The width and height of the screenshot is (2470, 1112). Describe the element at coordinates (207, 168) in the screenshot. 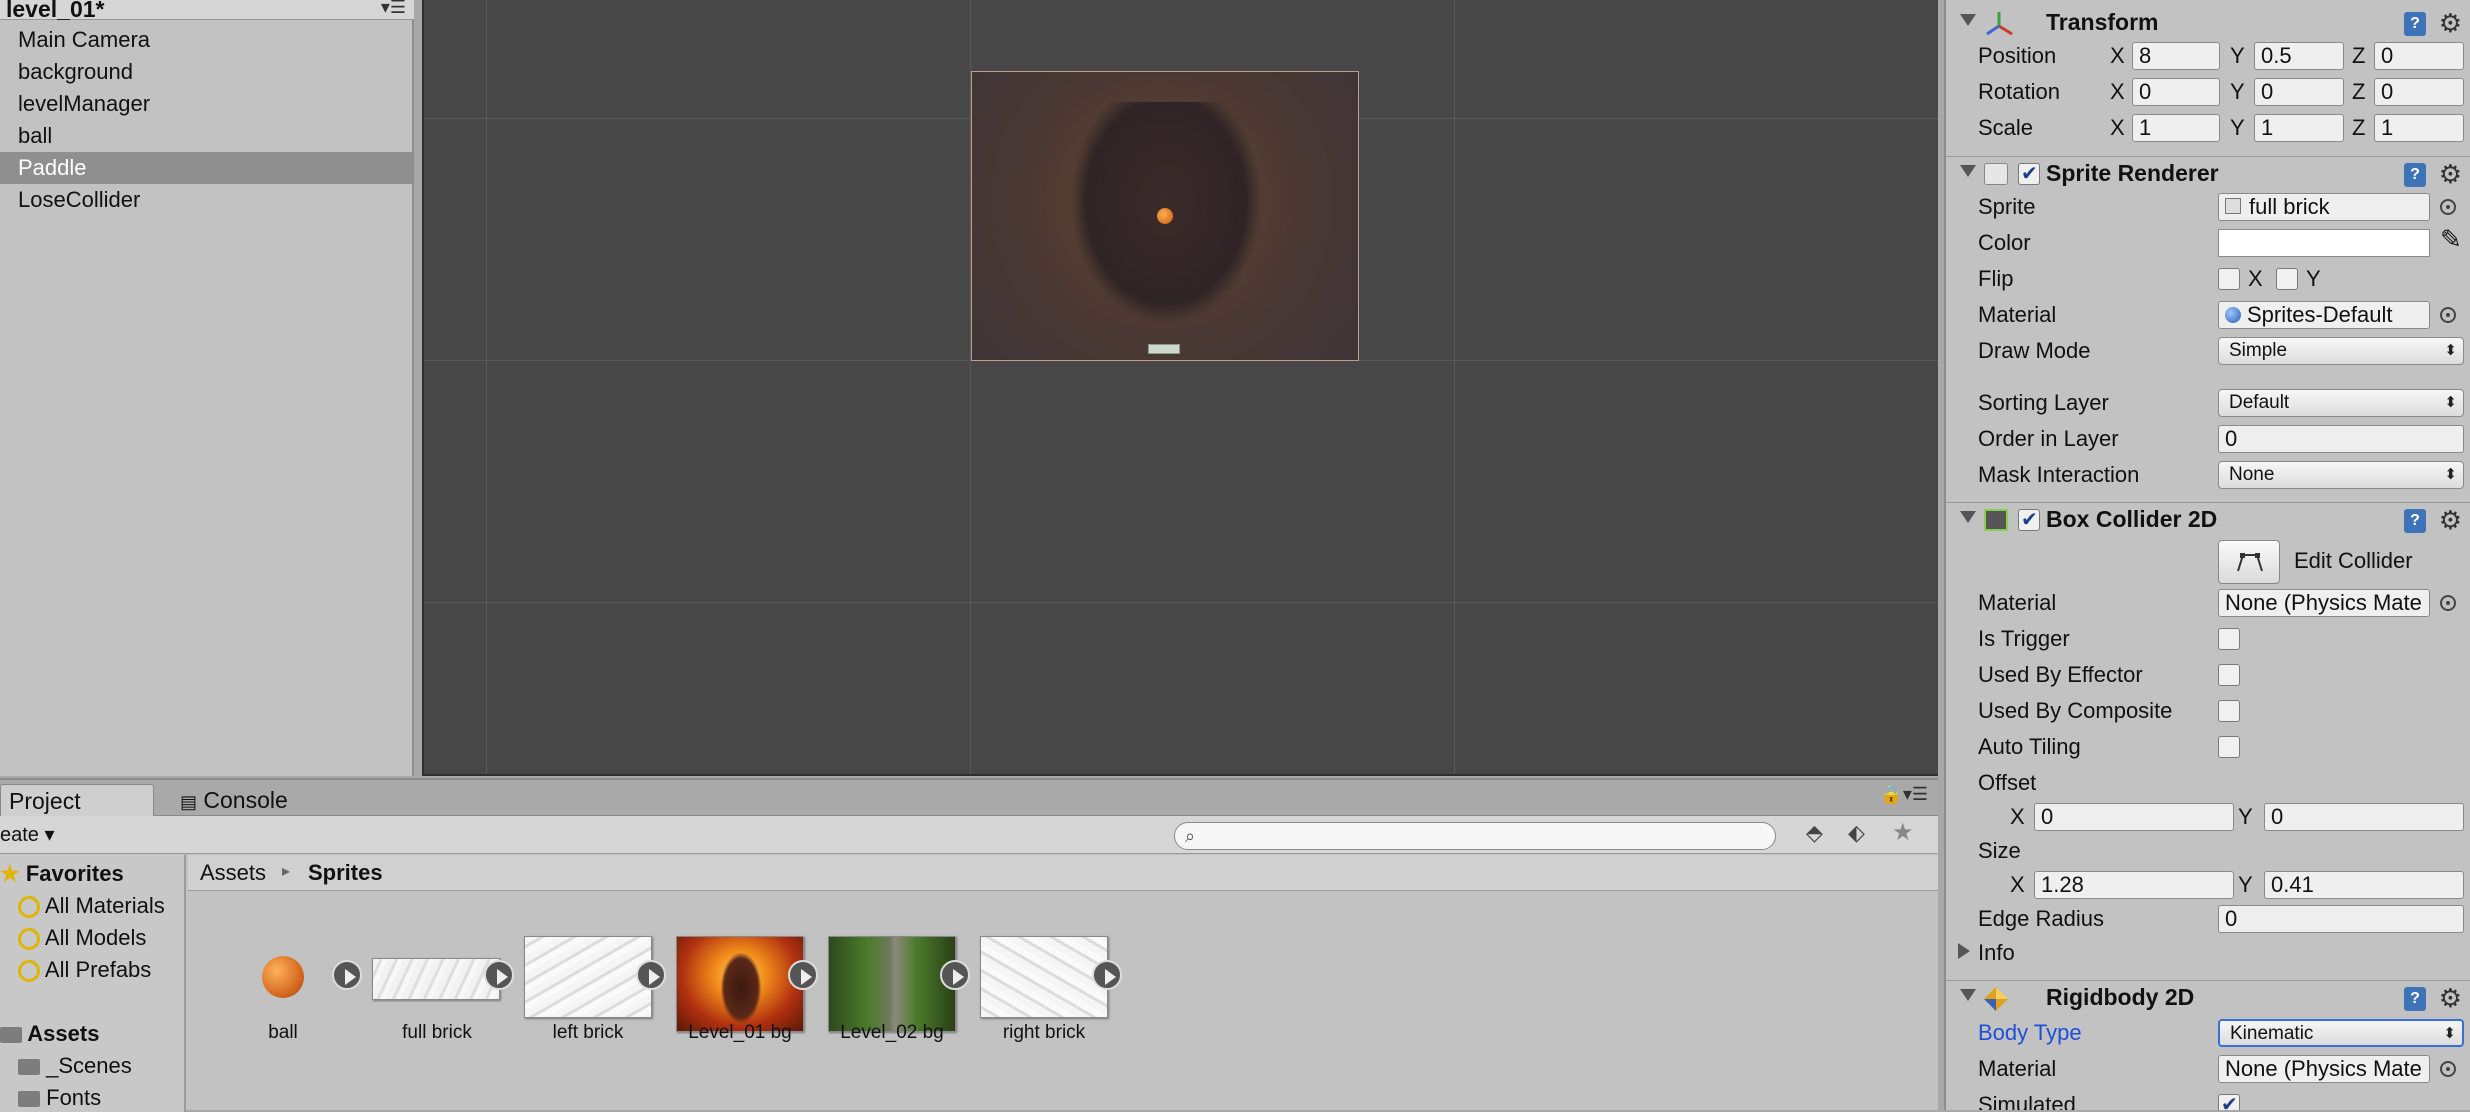

I see `hierarchy-item-paddle: Paddle` at that location.